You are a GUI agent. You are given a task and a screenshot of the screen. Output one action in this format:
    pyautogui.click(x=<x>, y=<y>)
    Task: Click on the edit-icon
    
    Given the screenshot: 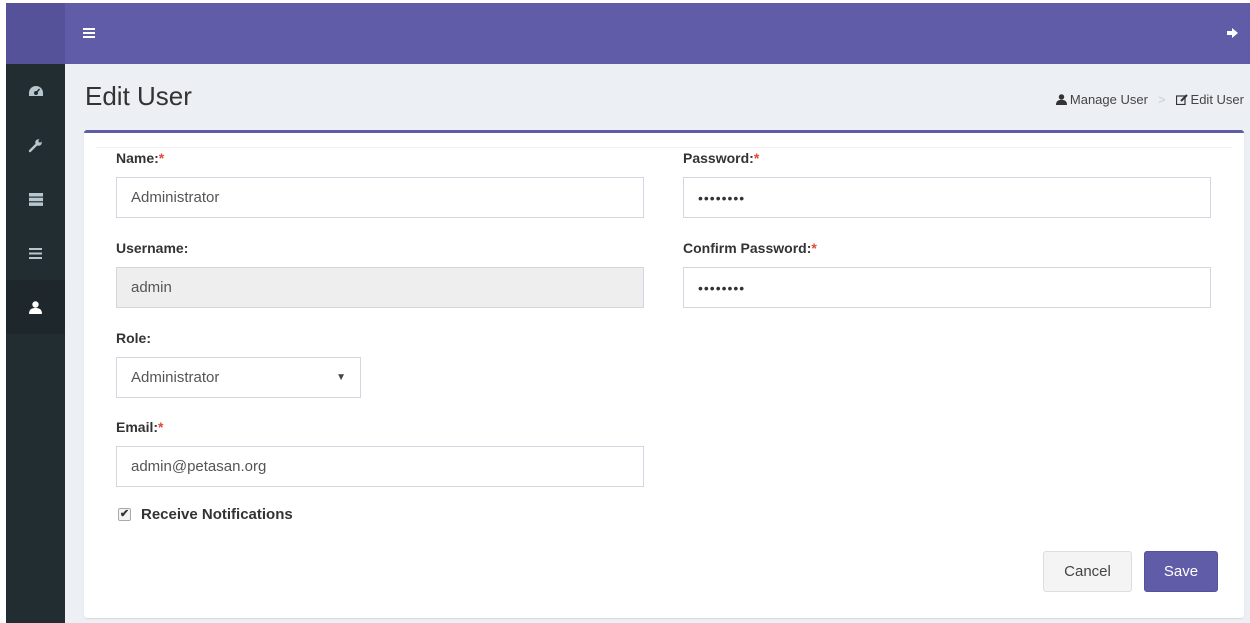 What is the action you would take?
    pyautogui.click(x=1181, y=99)
    